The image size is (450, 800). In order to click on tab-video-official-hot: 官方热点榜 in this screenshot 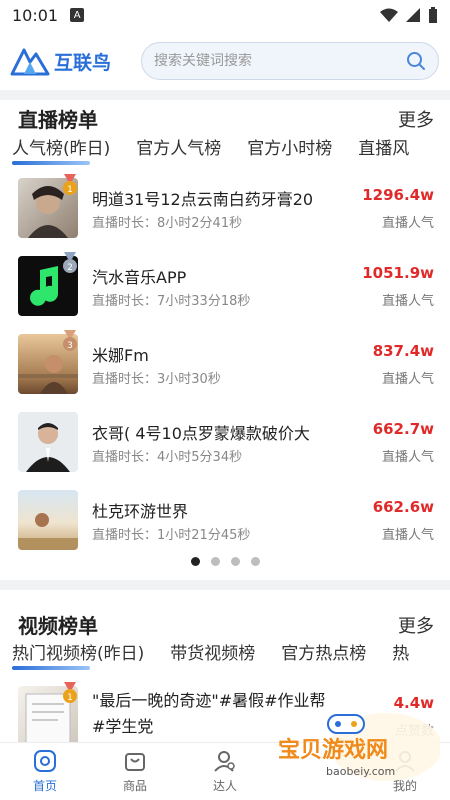, I will do `click(323, 651)`.